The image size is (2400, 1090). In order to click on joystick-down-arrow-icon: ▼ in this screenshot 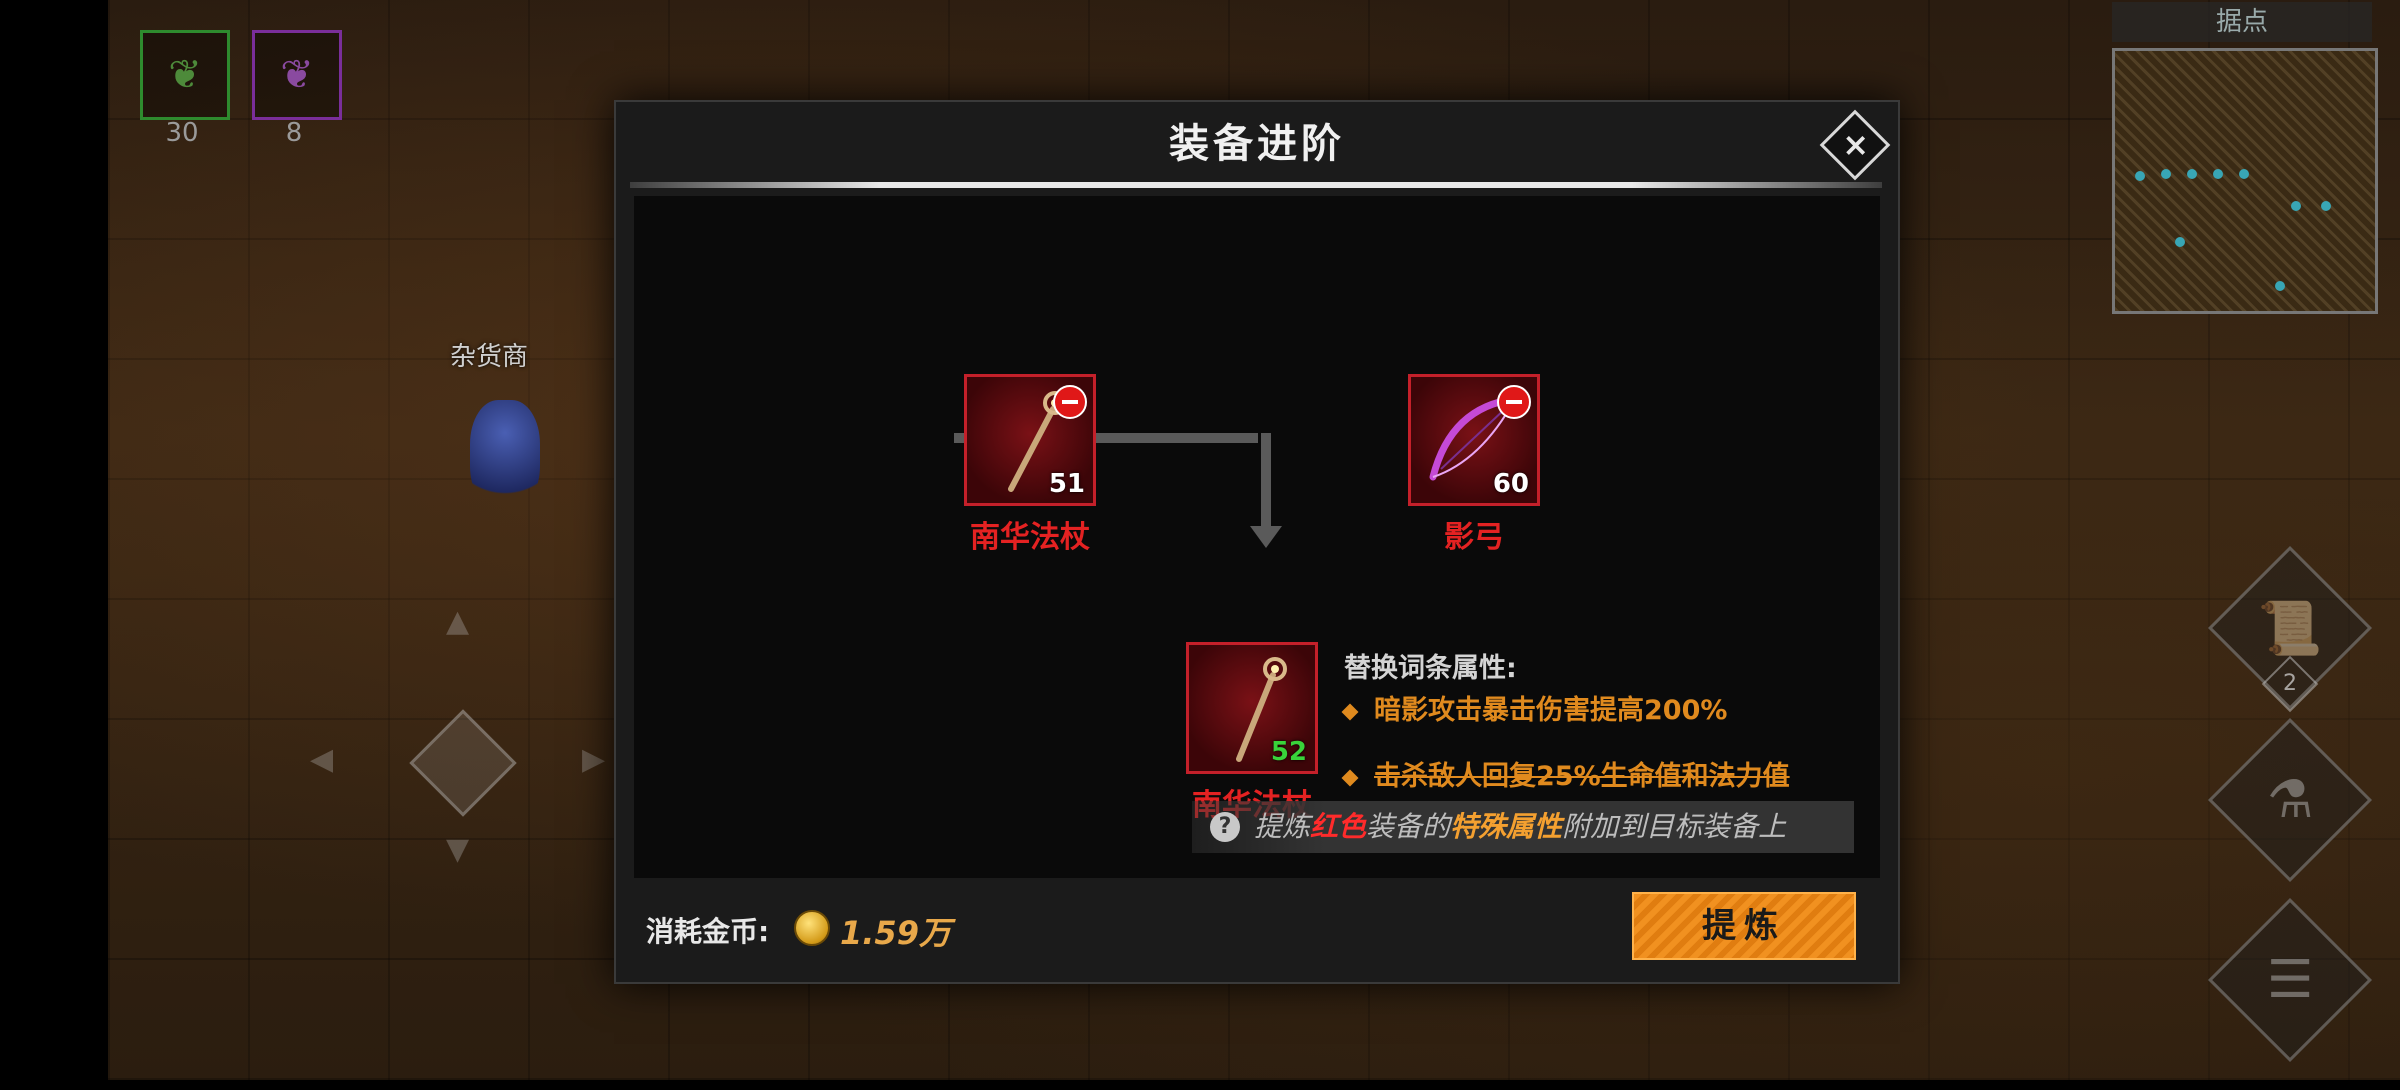, I will do `click(458, 849)`.